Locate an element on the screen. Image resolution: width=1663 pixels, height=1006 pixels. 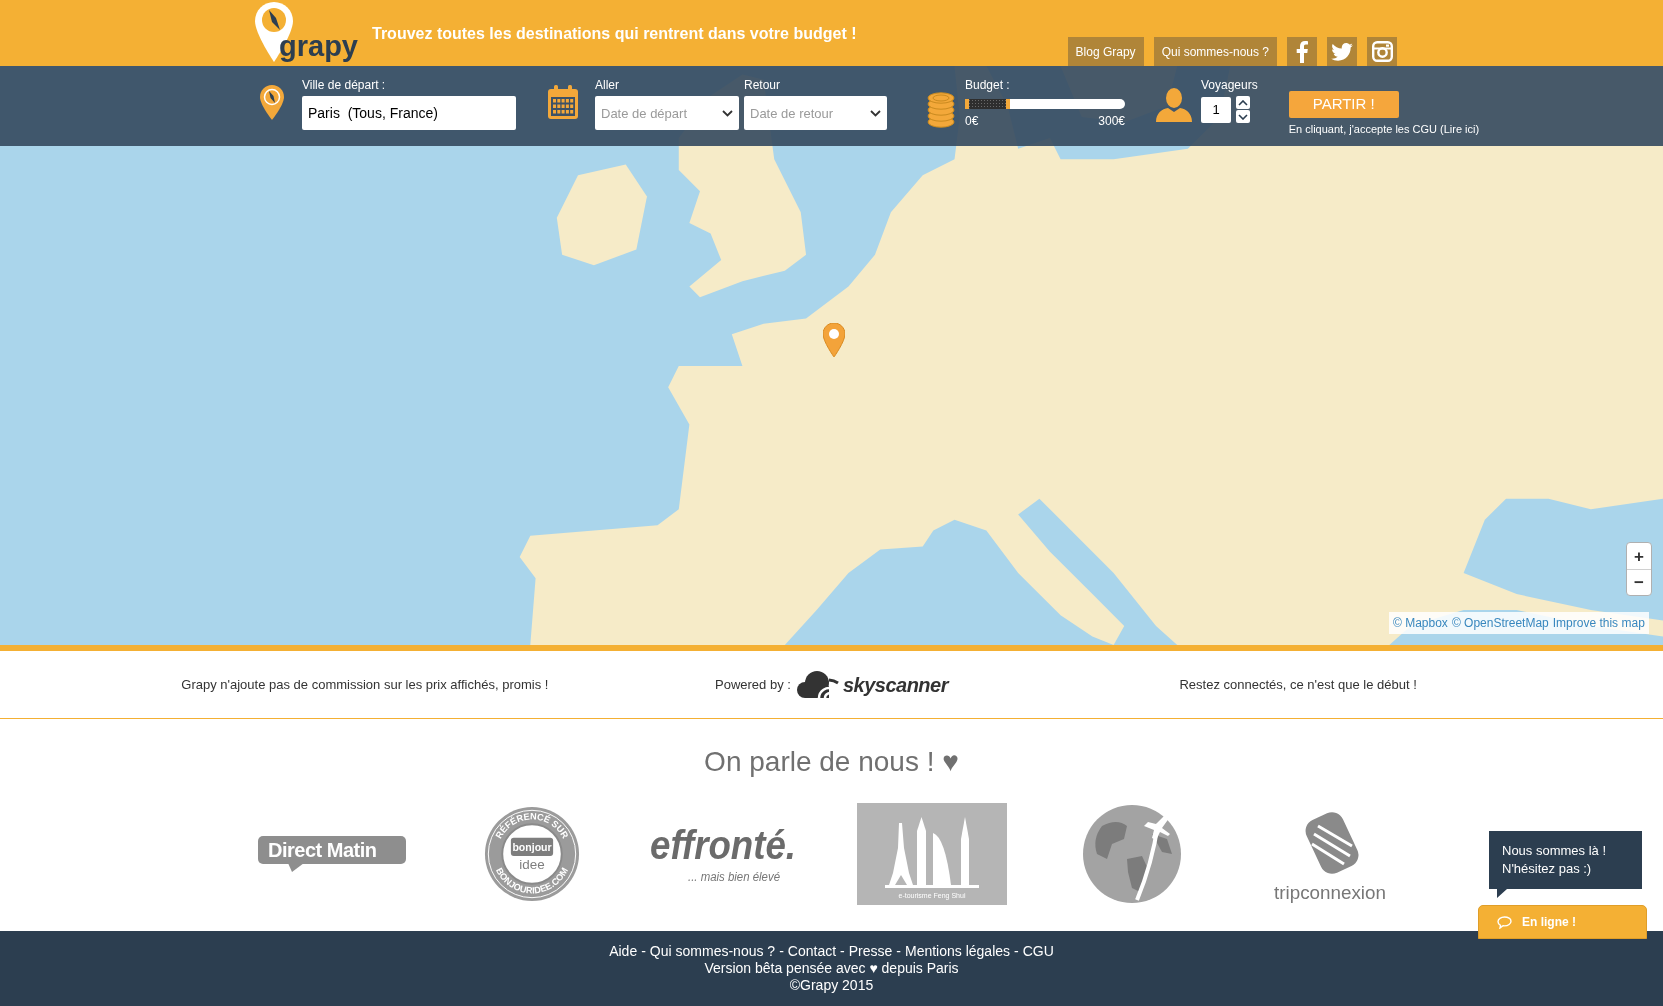
travelers-input: 1 is located at coordinates (1216, 109).